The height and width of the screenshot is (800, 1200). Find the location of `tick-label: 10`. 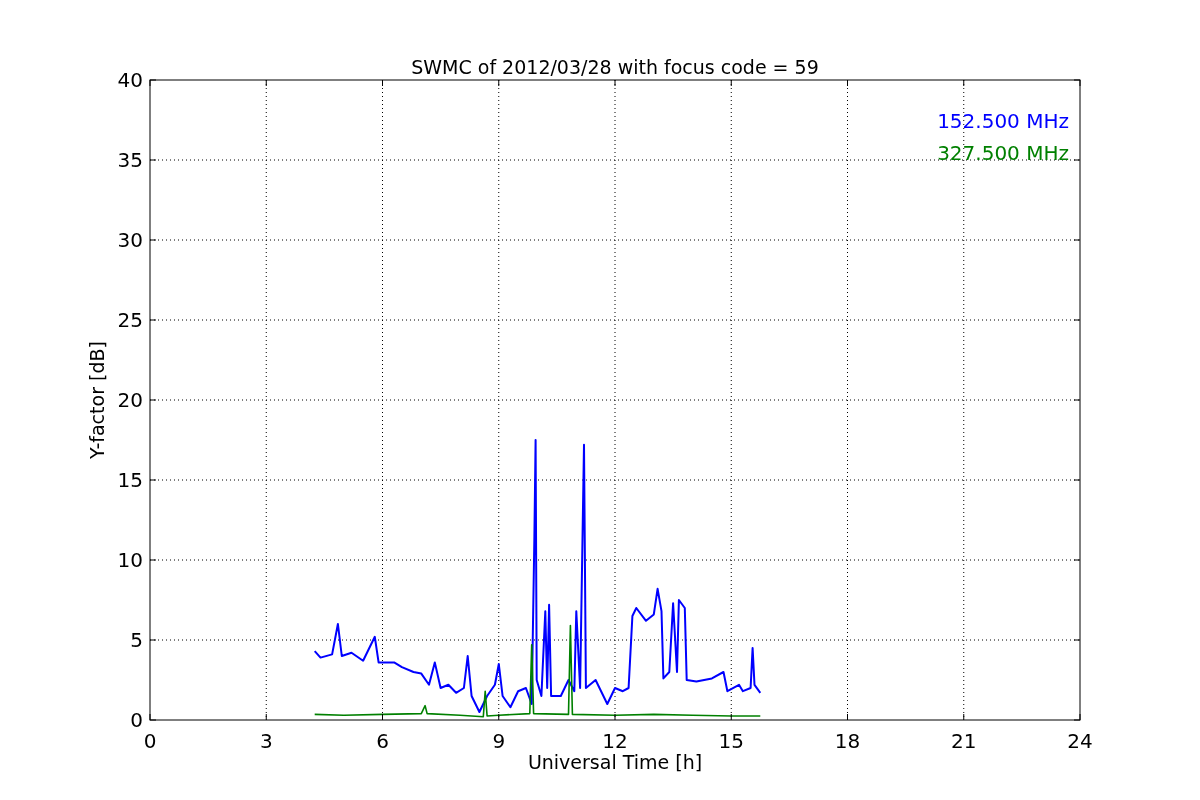

tick-label: 10 is located at coordinates (130, 560).